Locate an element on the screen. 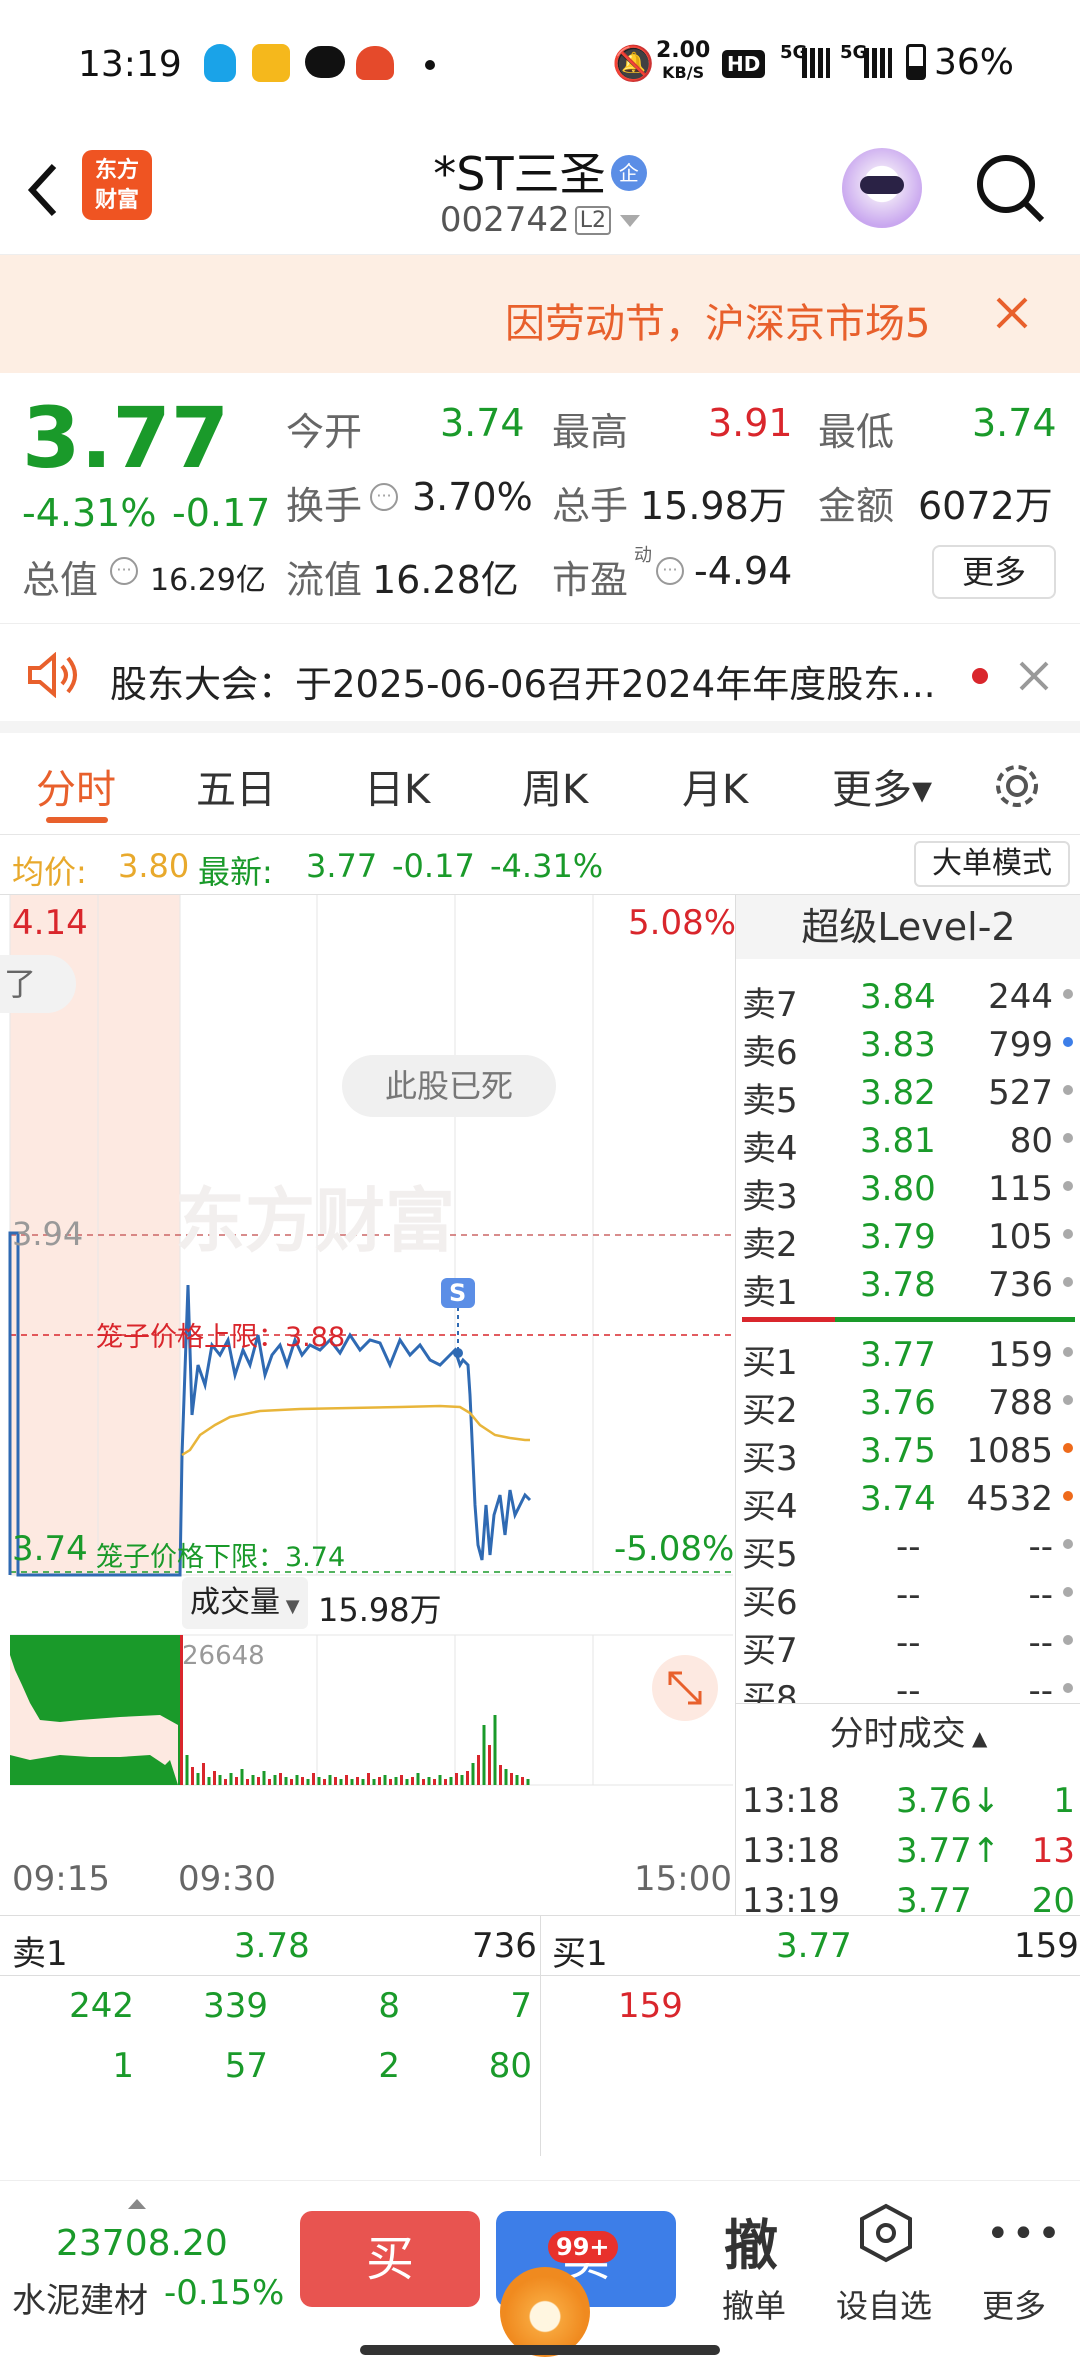  queue-sell-label: 卖1 is located at coordinates (40, 1954).